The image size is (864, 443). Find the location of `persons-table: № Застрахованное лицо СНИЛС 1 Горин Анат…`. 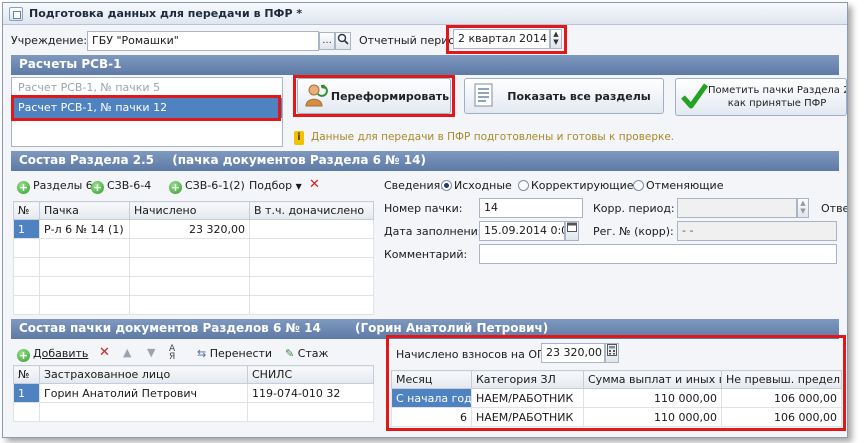

persons-table: № Застрахованное лицо СНИЛС 1 Горин Анат… is located at coordinates (193, 393).